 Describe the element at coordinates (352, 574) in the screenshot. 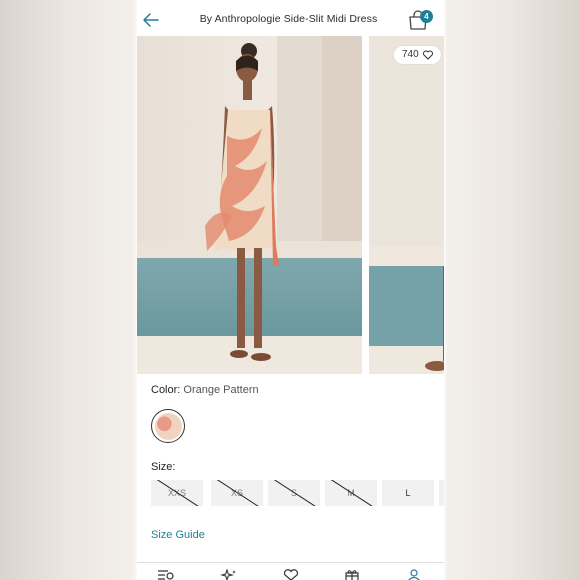

I see `gift-icon` at that location.